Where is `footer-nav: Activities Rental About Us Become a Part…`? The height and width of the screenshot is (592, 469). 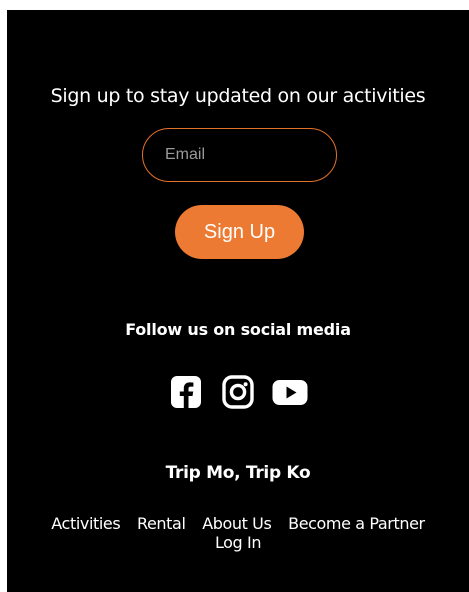
footer-nav: Activities Rental About Us Become a Part… is located at coordinates (238, 533).